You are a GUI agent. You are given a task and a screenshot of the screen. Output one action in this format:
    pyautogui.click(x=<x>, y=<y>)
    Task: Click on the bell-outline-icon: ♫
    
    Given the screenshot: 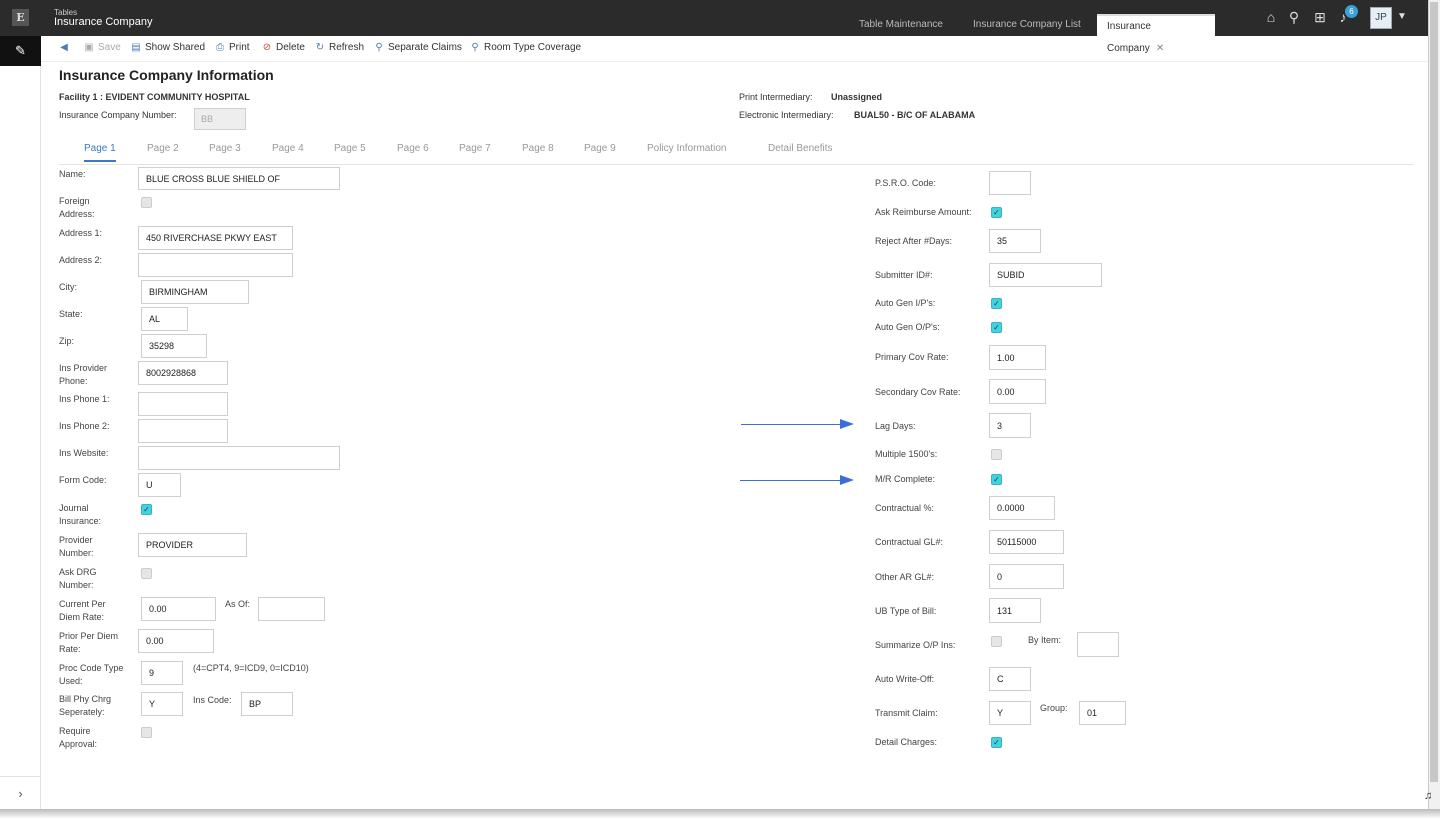 What is the action you would take?
    pyautogui.click(x=1428, y=796)
    